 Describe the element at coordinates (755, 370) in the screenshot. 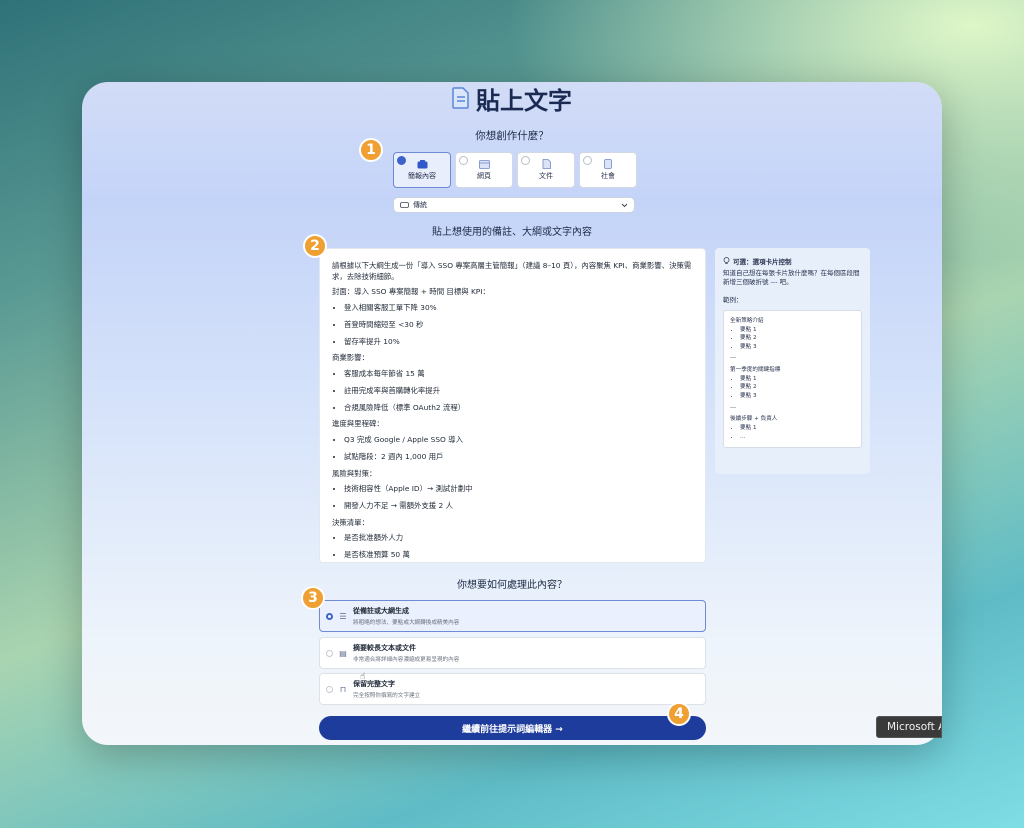

I see `example-heading: 第一季度的關鍵指標` at that location.